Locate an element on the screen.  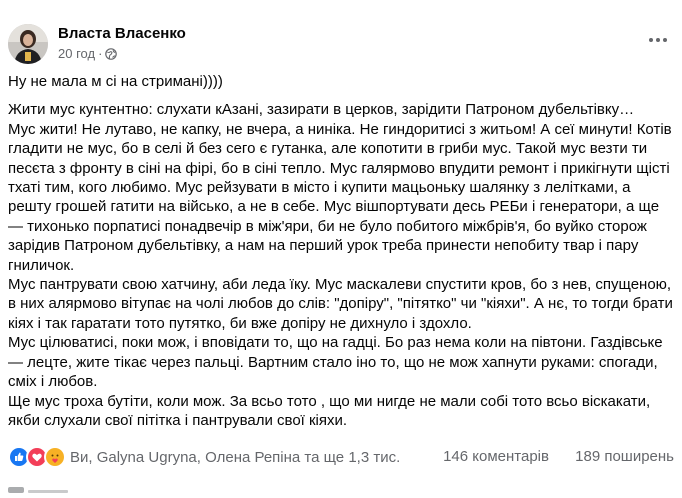
more-options-button is located at coordinates (658, 40).